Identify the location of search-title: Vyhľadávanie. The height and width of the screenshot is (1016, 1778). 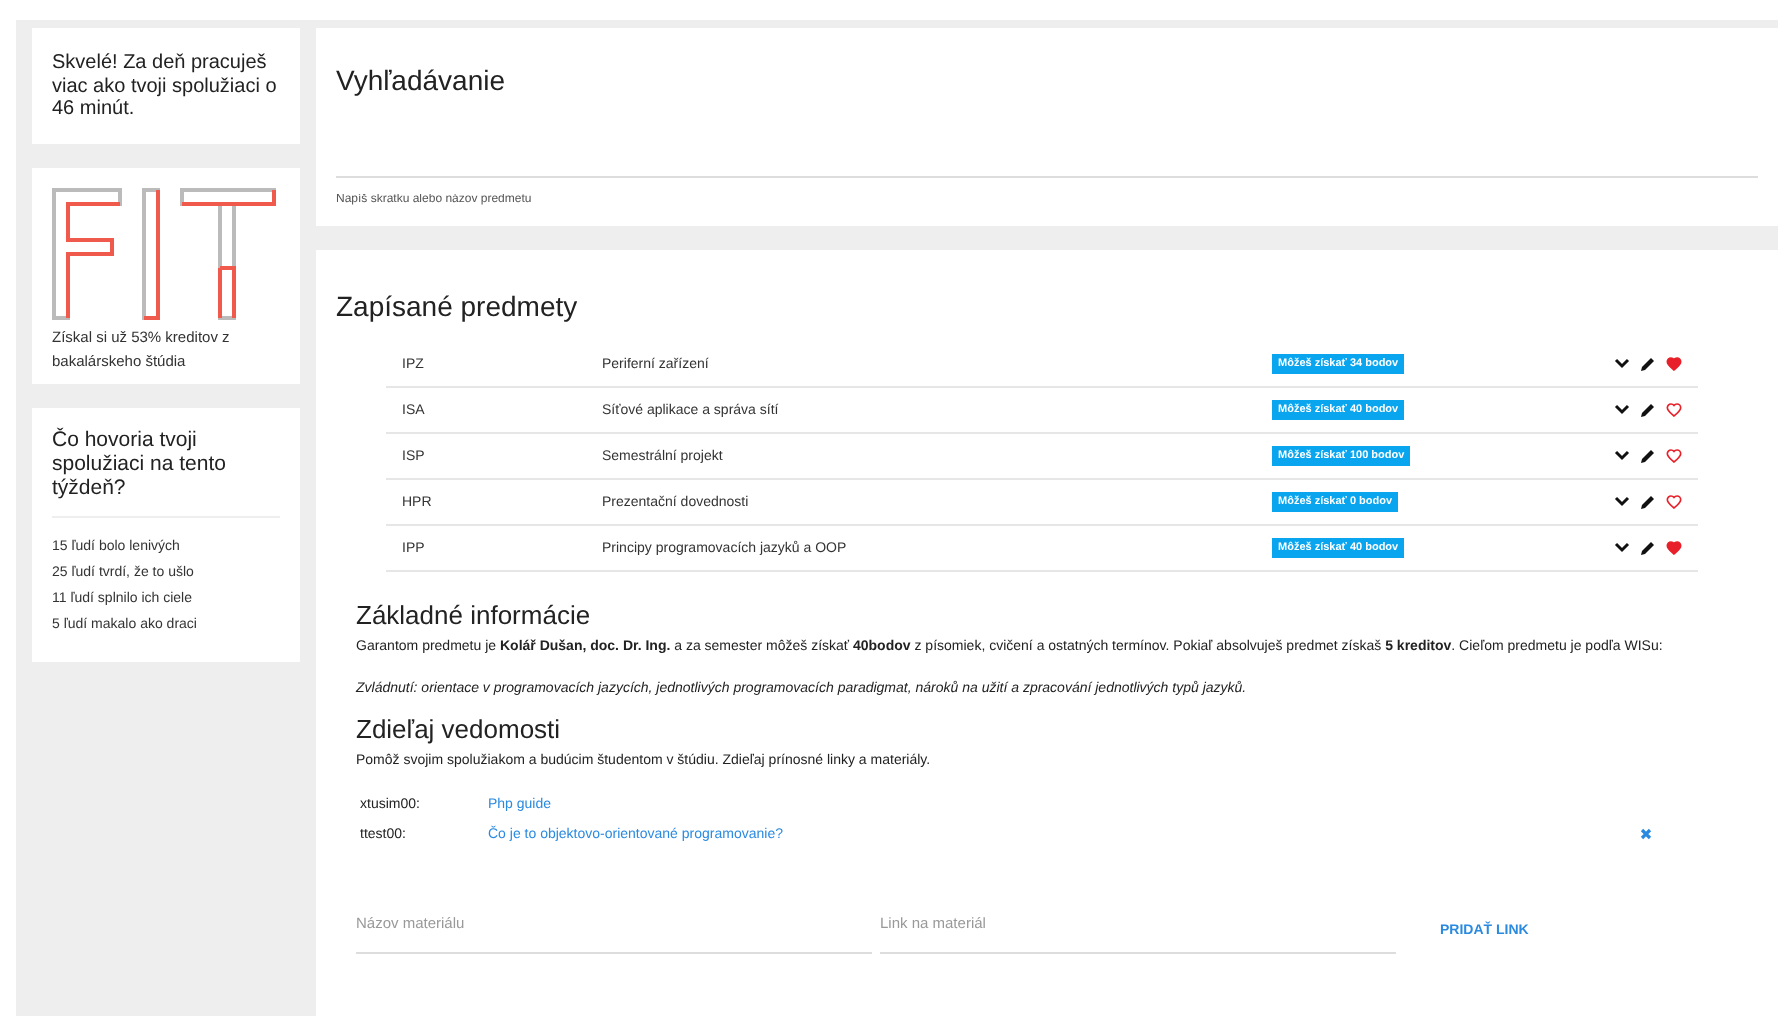
(422, 80).